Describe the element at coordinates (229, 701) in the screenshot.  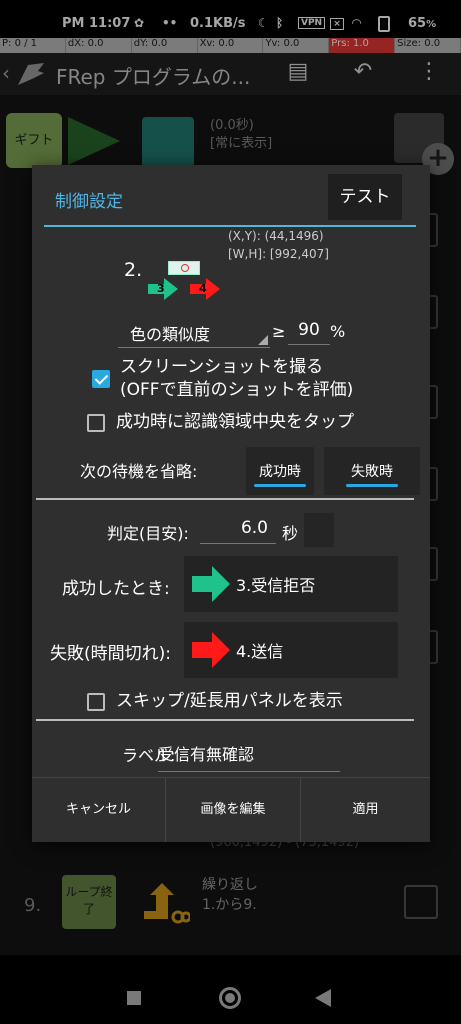
I see `skip-panel-label: スキップ/延長用パネルを表示` at that location.